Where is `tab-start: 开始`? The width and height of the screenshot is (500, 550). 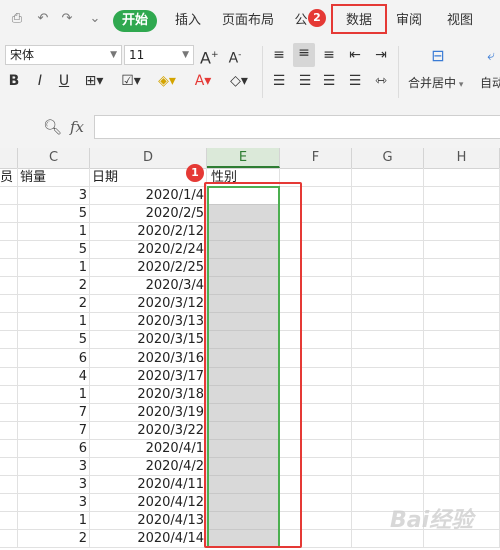
tab-start: 开始 is located at coordinates (135, 21).